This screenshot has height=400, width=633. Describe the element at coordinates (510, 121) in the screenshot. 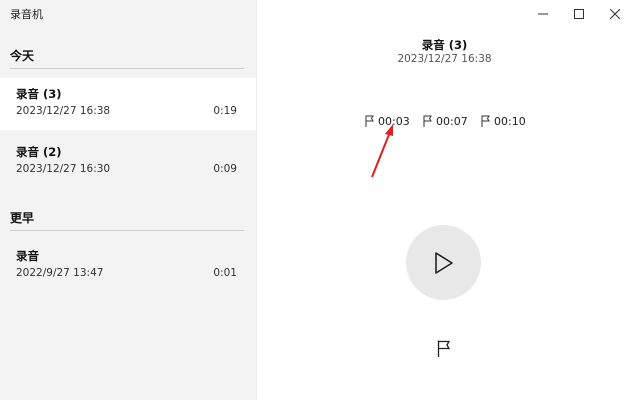

I see `marker-time: 00:10` at that location.